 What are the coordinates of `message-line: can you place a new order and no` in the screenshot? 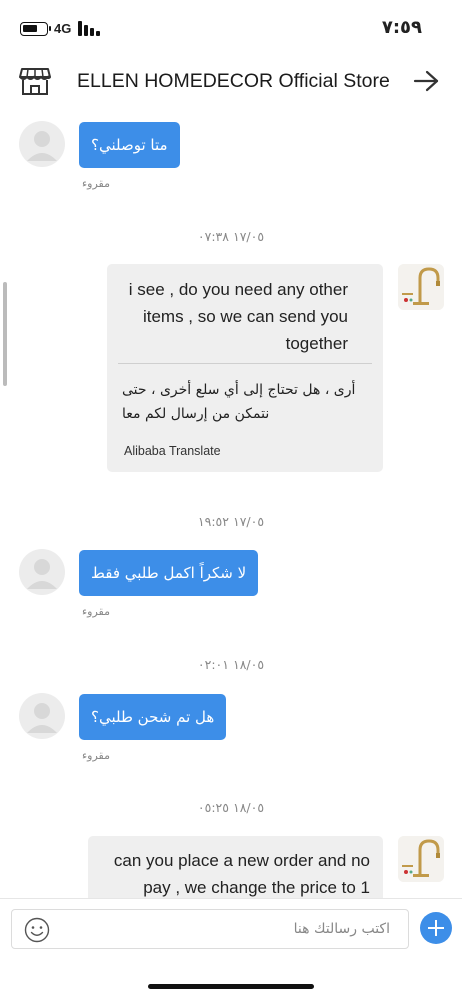 It's located at (241, 860).